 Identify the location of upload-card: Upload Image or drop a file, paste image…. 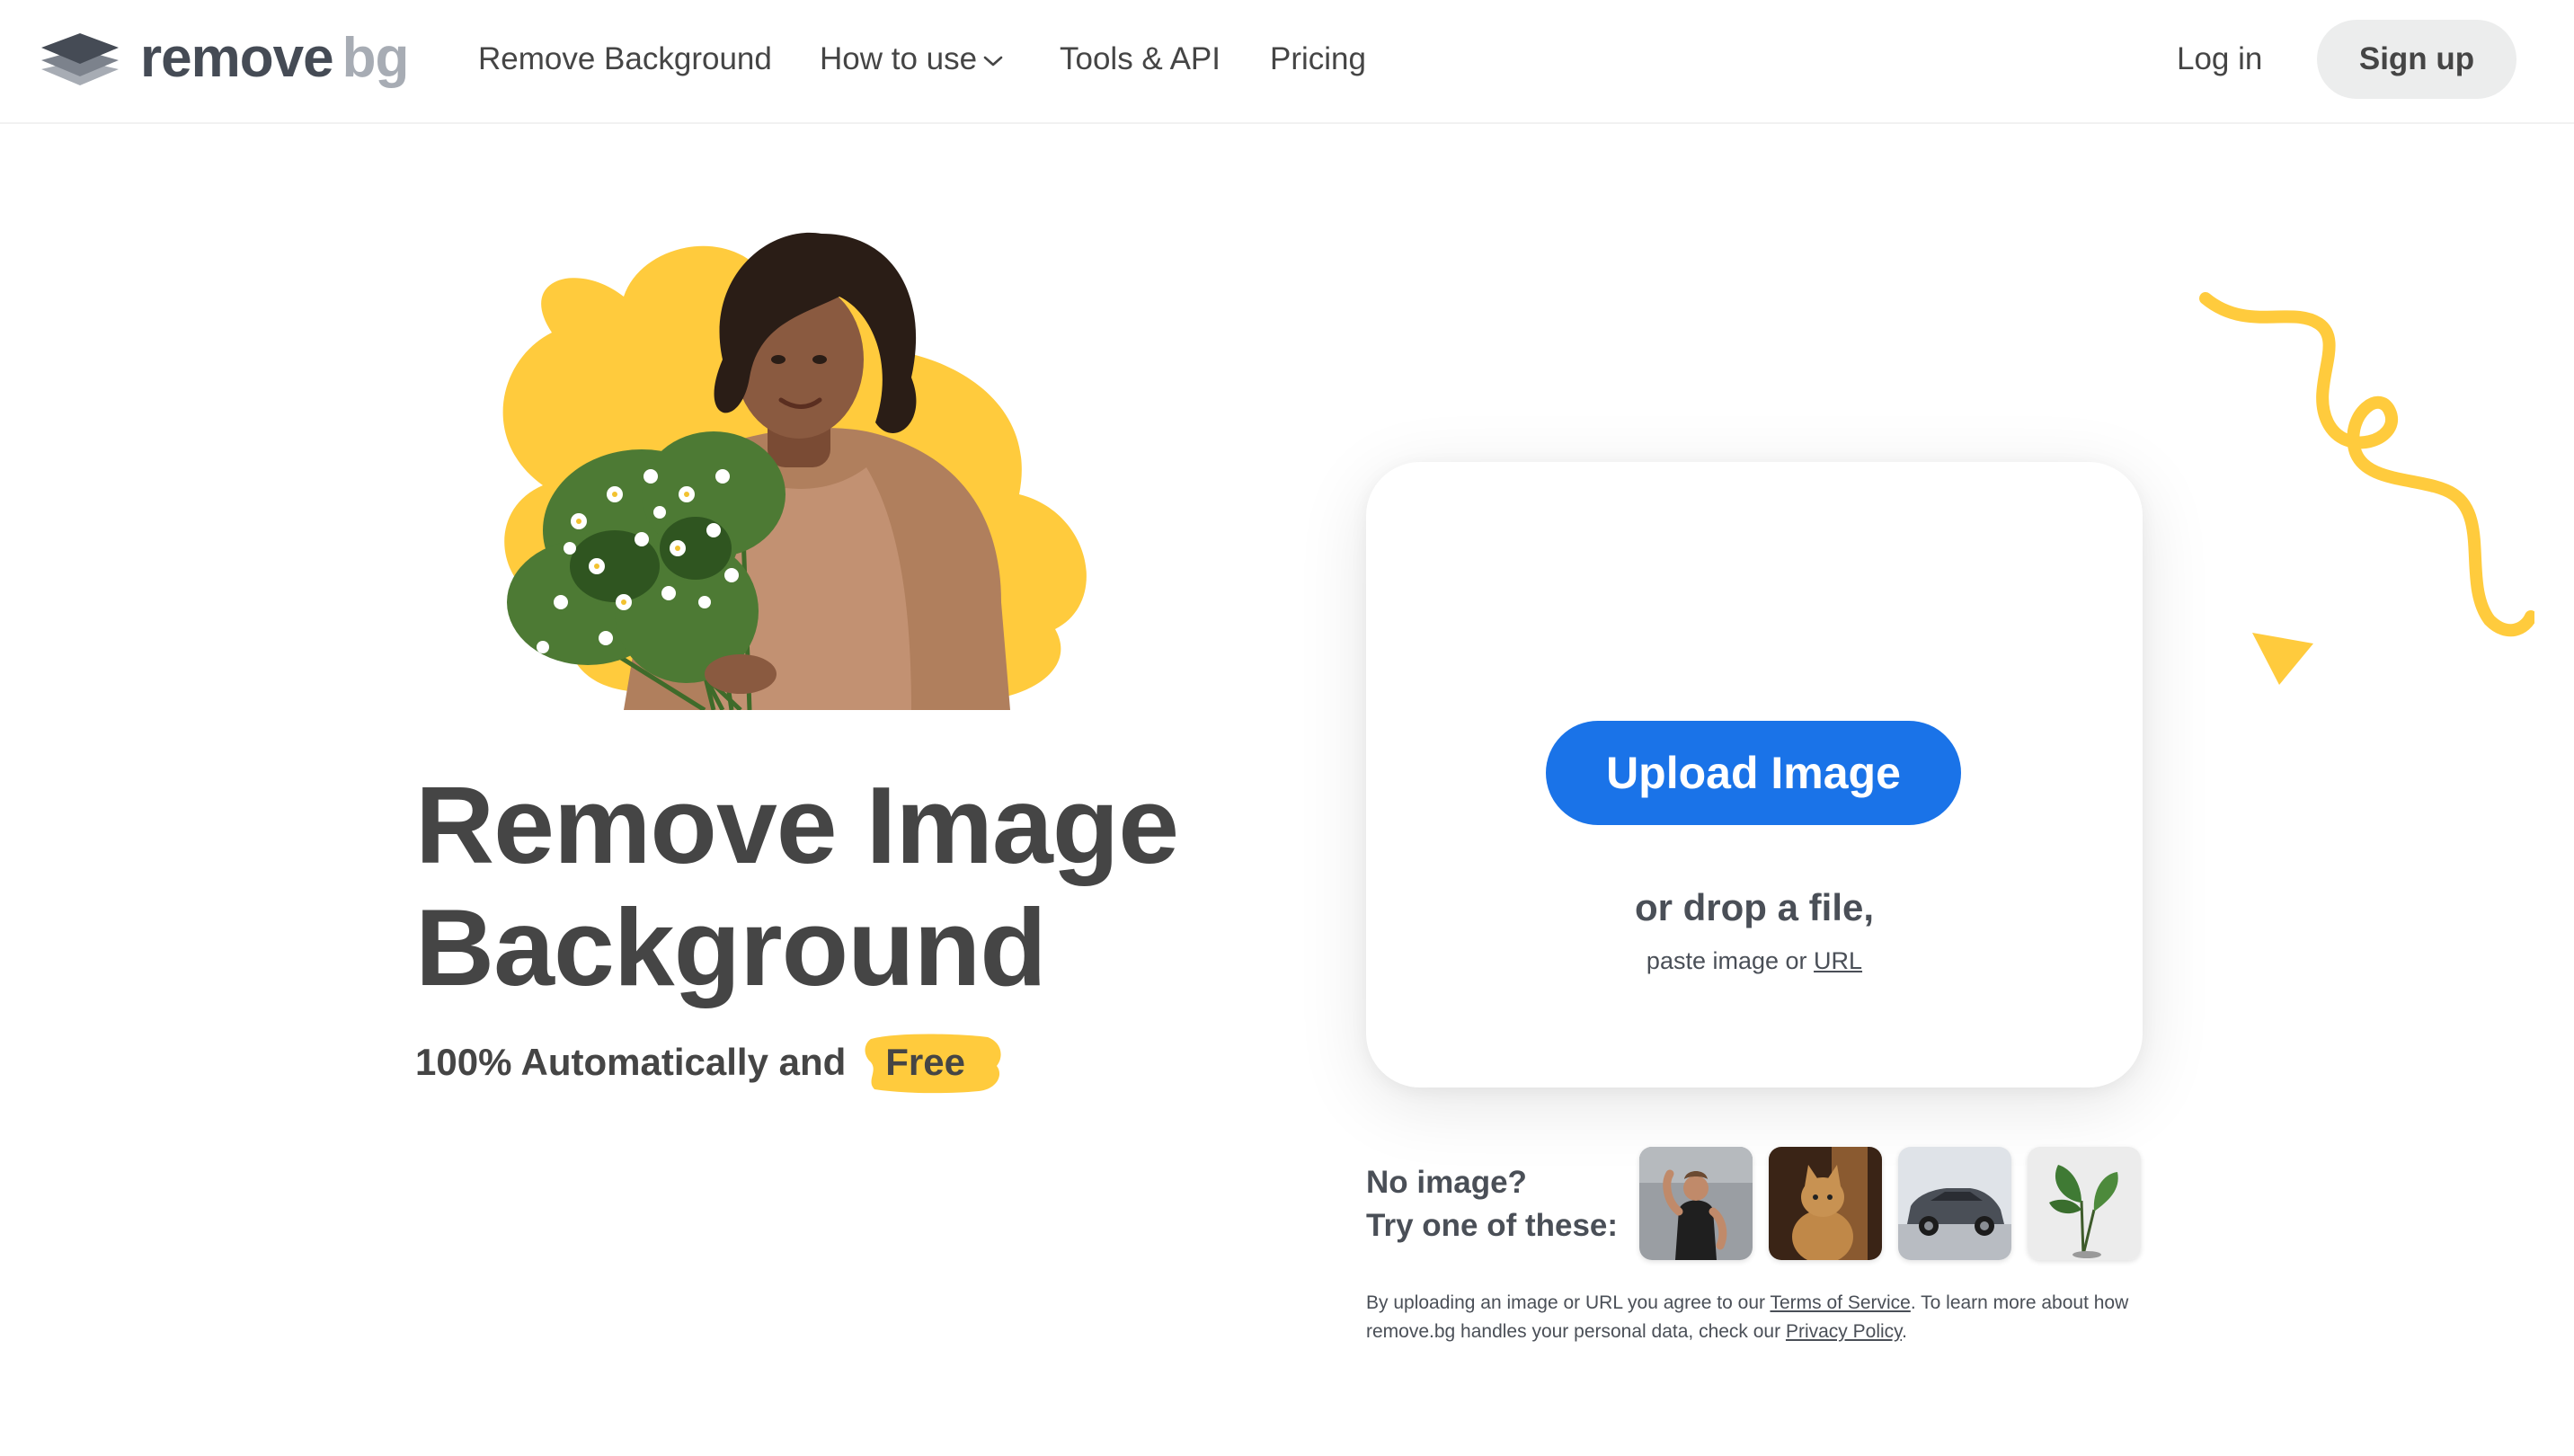
(1754, 775).